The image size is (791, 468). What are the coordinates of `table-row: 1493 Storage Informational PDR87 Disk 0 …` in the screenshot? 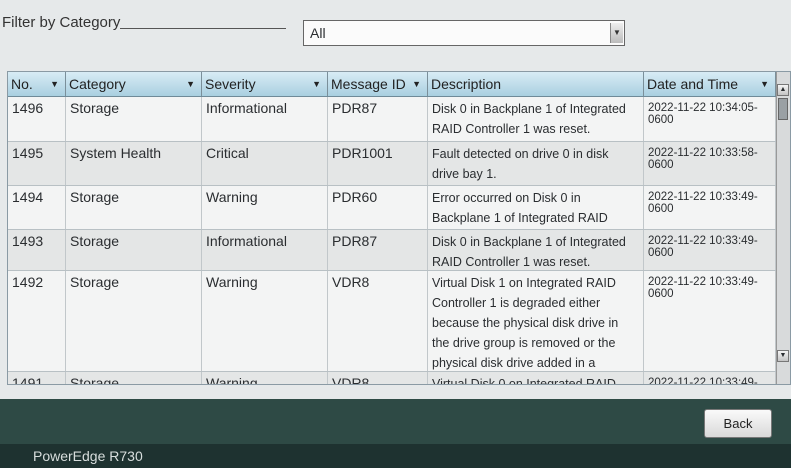 It's located at (392, 250).